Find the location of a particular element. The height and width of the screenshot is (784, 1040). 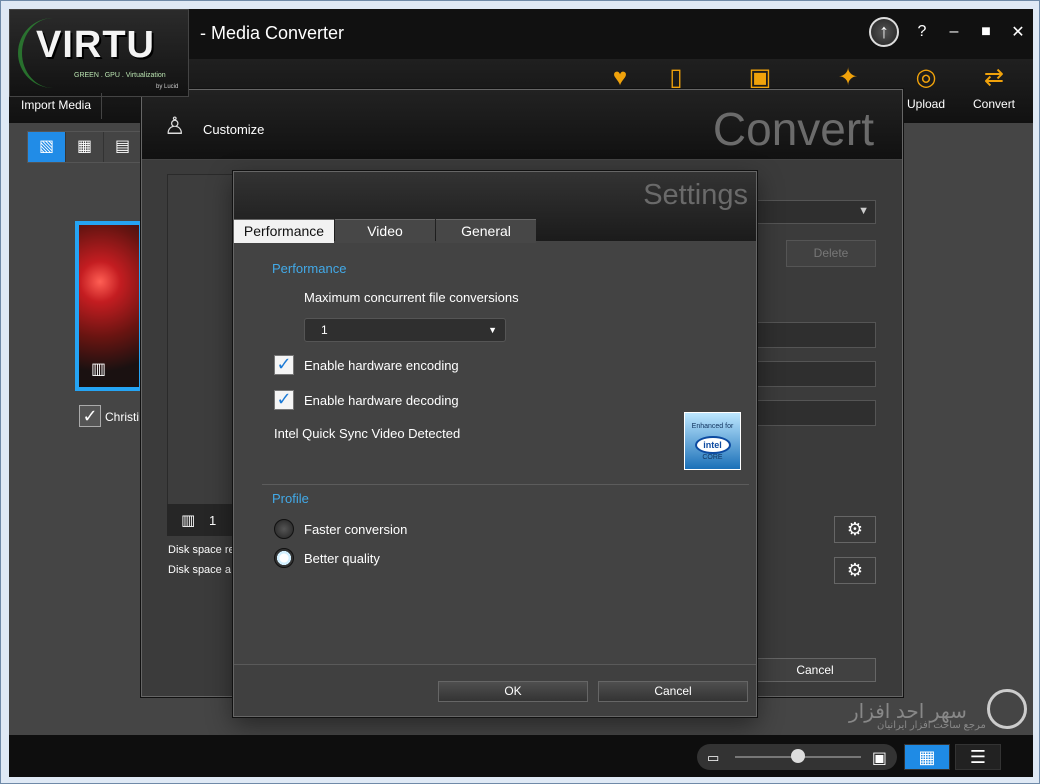

hardware-encoding-label: Enable hardware encoding is located at coordinates (381, 365).